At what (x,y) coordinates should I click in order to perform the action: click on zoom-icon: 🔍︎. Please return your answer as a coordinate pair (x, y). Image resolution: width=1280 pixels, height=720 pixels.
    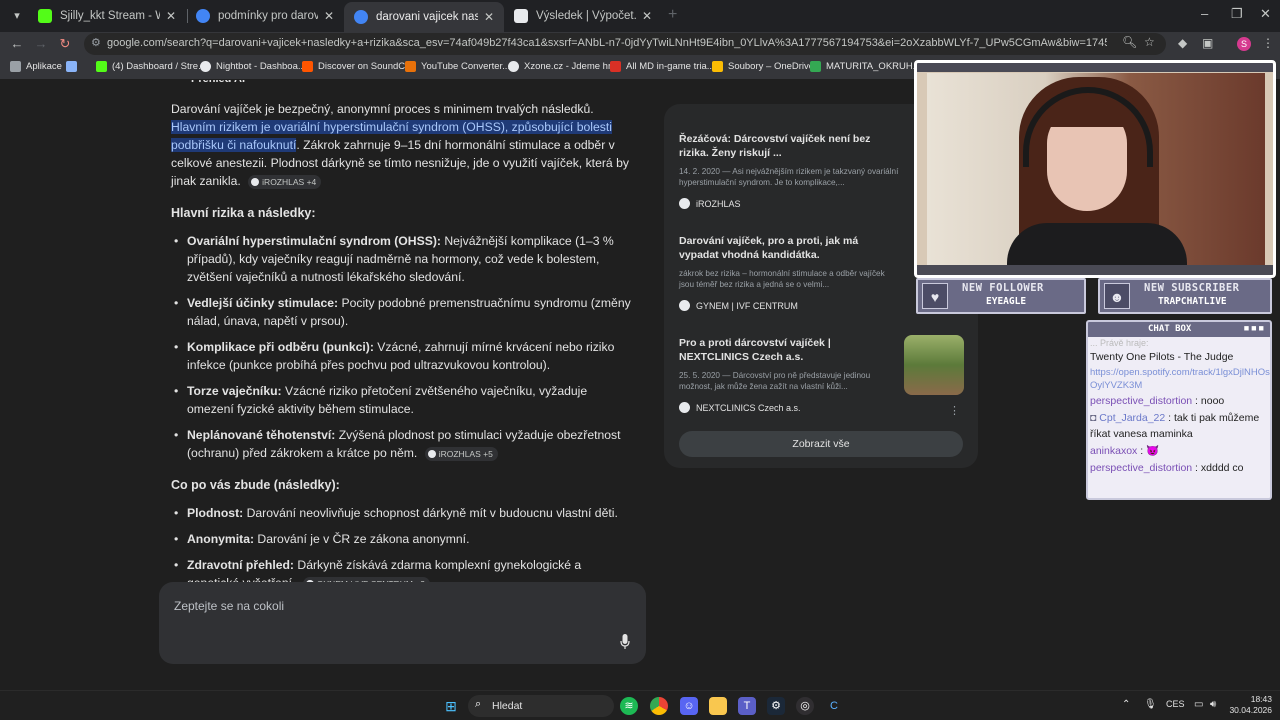
    Looking at the image, I should click on (1129, 42).